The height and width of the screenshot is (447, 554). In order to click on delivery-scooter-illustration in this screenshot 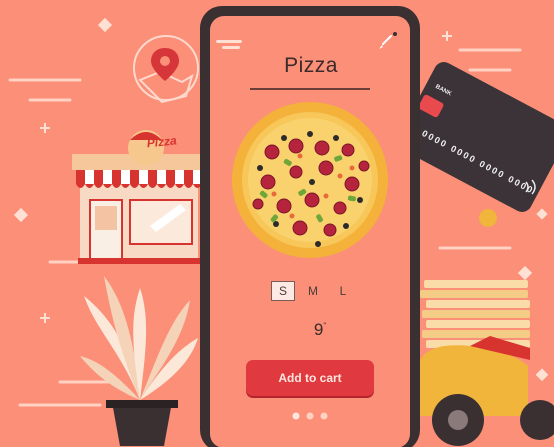, I will do `click(486, 363)`.